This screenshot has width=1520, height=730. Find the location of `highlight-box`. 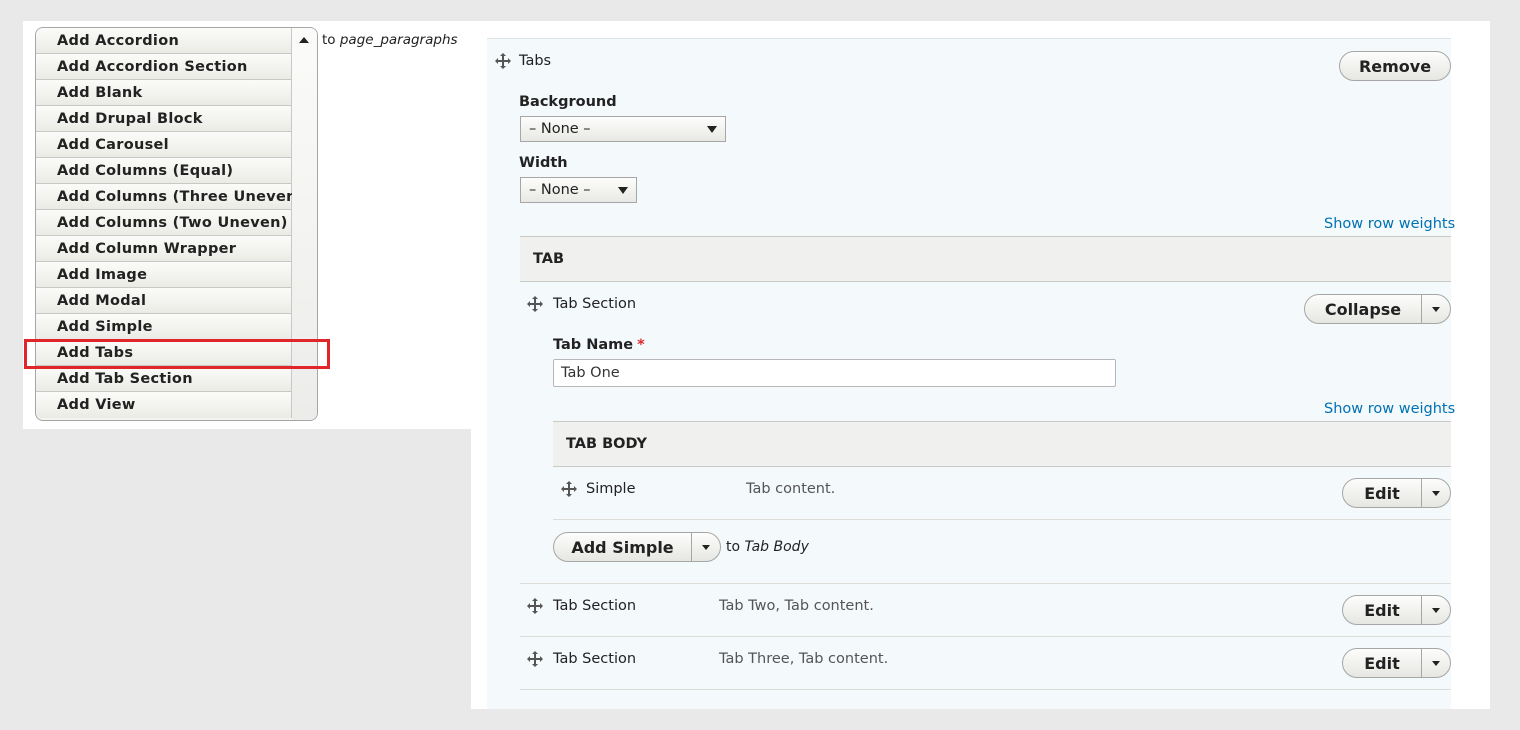

highlight-box is located at coordinates (177, 354).